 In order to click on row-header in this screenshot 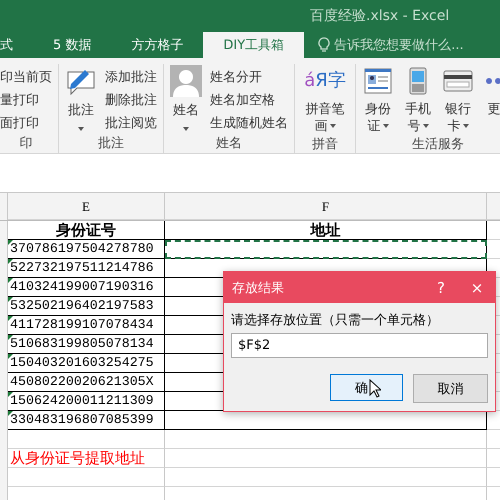, I will do `click(4, 230)`.